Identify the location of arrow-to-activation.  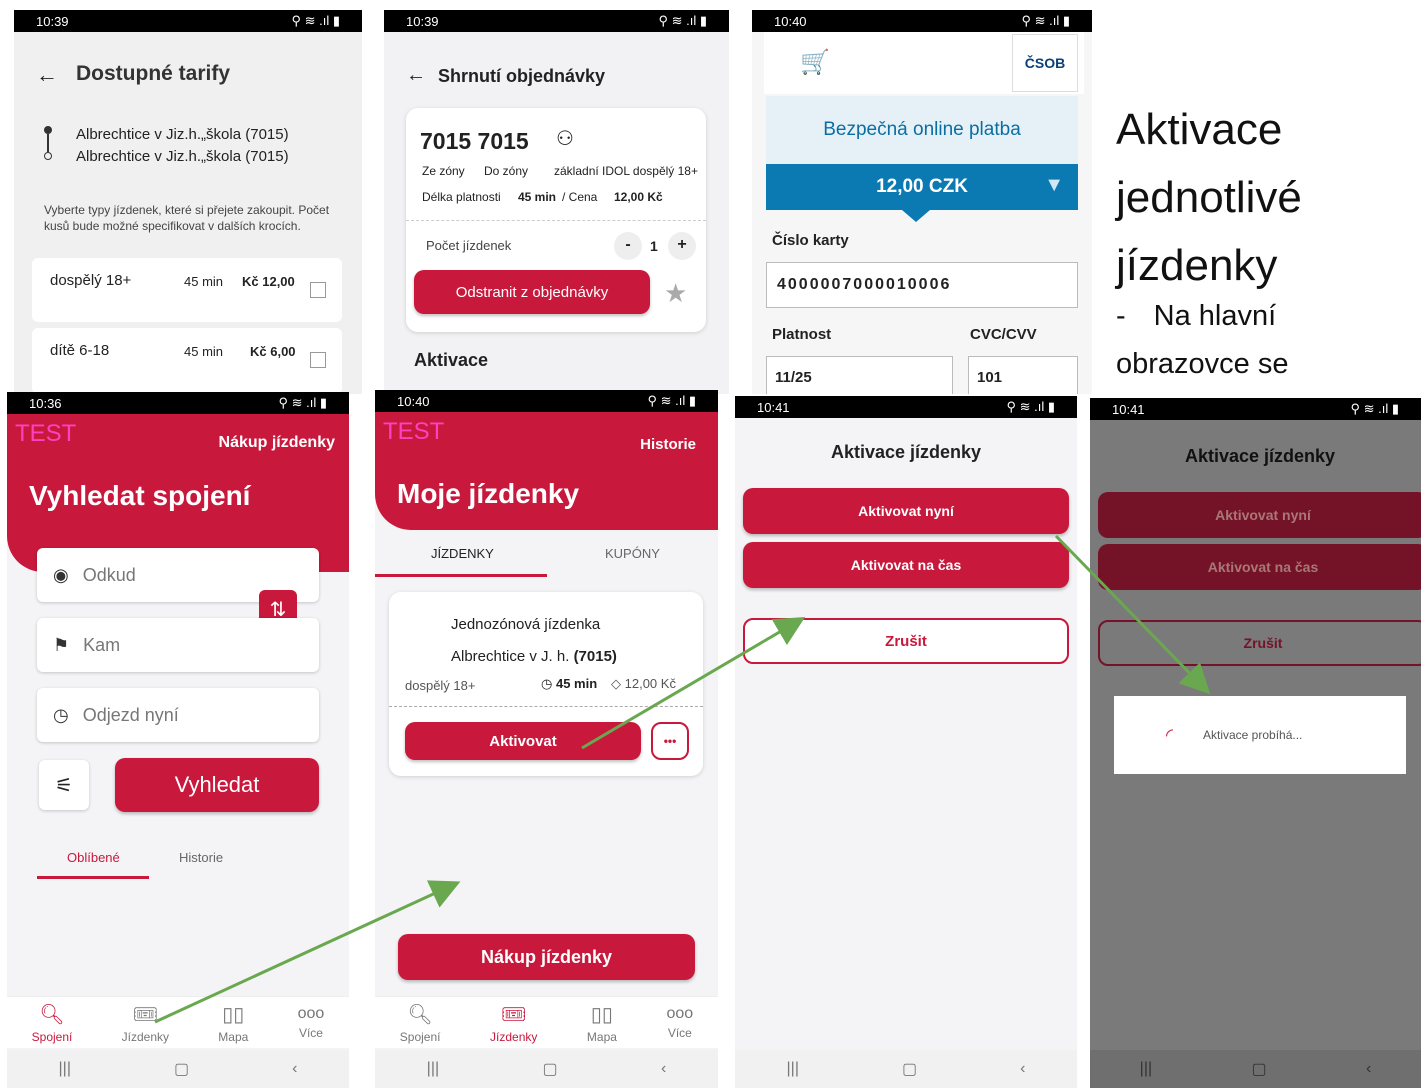
(693, 683).